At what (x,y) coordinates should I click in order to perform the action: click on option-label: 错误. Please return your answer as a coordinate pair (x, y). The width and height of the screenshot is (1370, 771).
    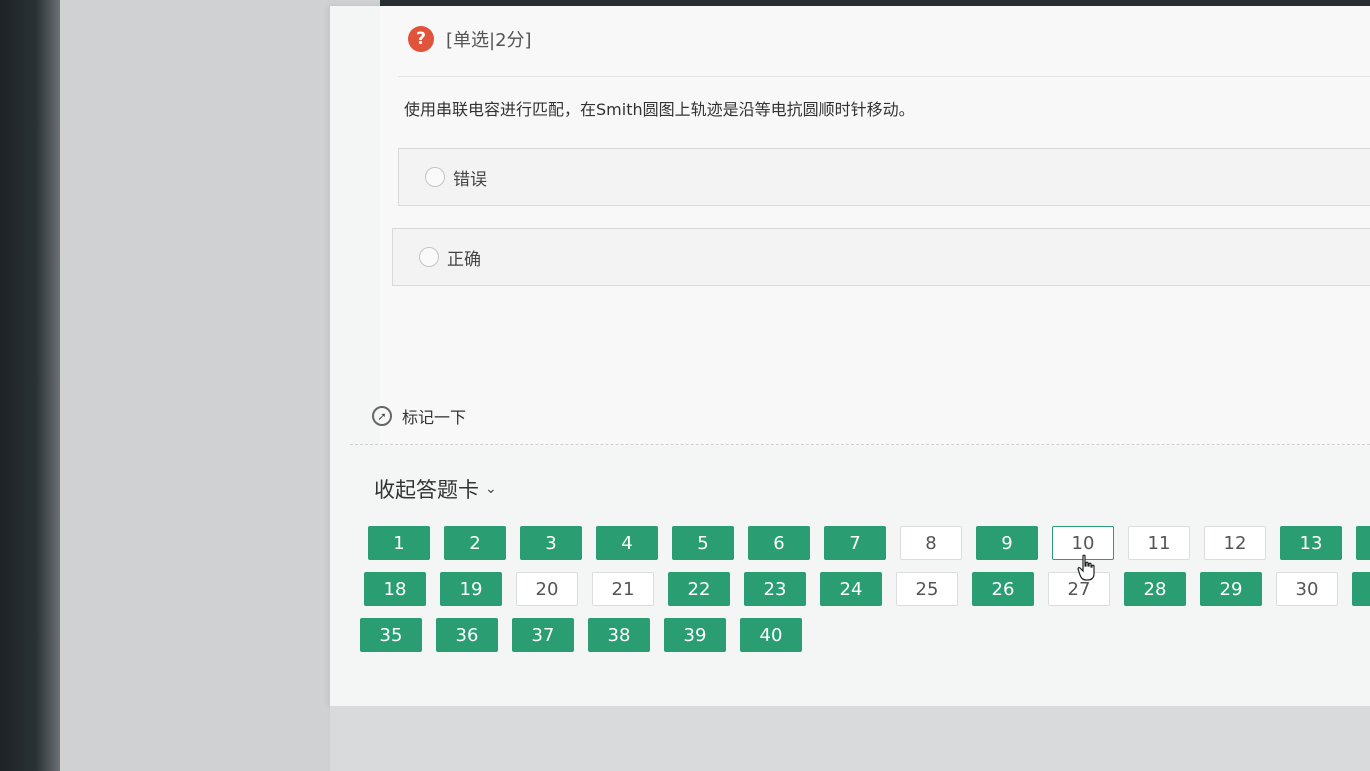
    Looking at the image, I should click on (470, 179).